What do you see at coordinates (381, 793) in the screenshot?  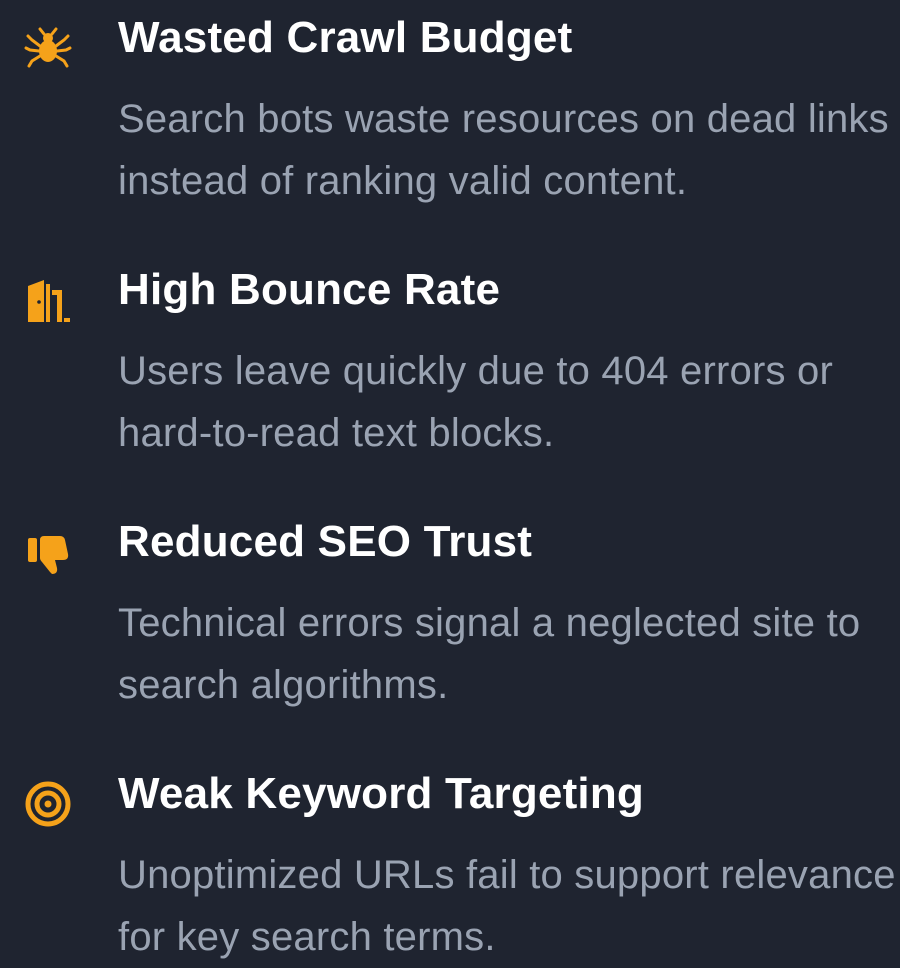 I see `item-title: Weak Keyword Targeting` at bounding box center [381, 793].